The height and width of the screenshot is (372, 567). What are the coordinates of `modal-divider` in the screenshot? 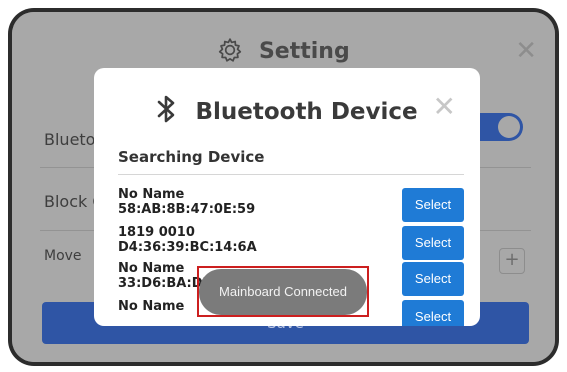 It's located at (291, 174).